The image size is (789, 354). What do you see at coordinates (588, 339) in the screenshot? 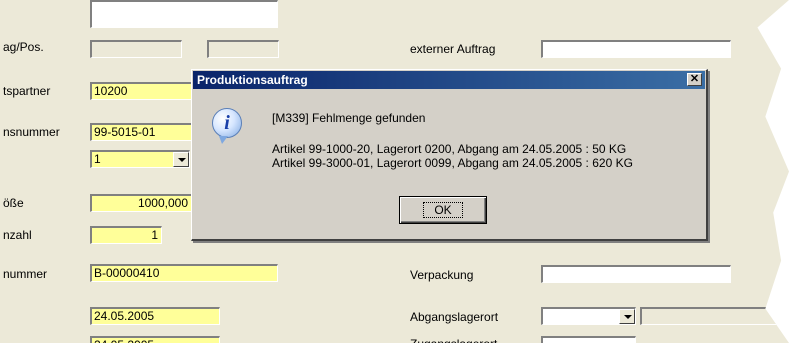
I see `zugangslagerort-select` at bounding box center [588, 339].